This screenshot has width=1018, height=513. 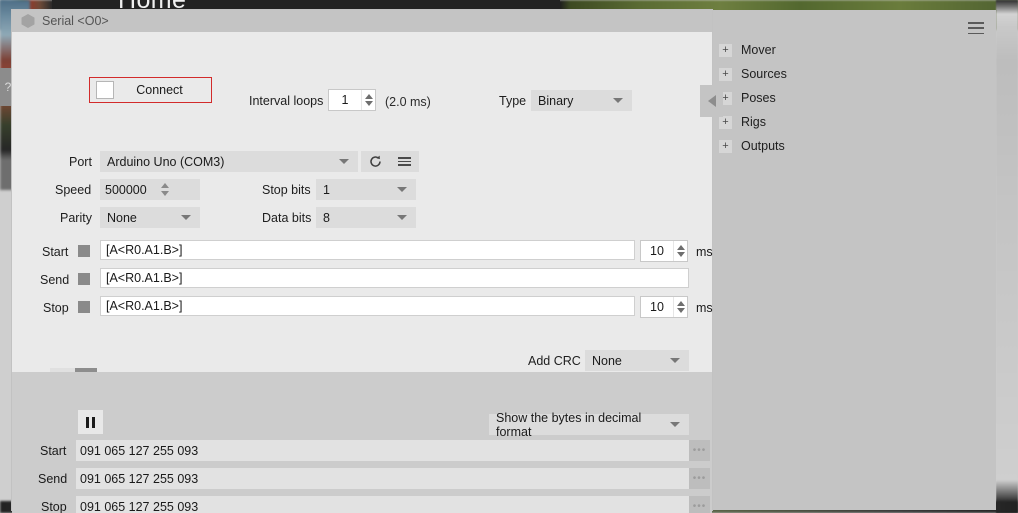 I want to click on data-bits-select: 8, so click(x=366, y=217).